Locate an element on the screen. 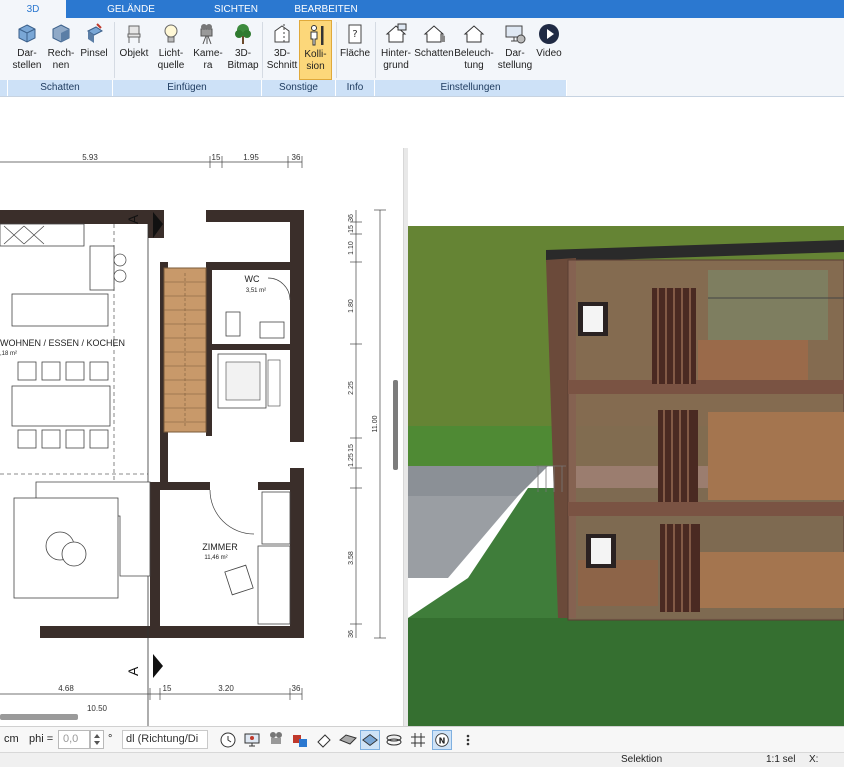 This screenshot has height=767, width=844. kamera-label: Kame- ra is located at coordinates (208, 59).